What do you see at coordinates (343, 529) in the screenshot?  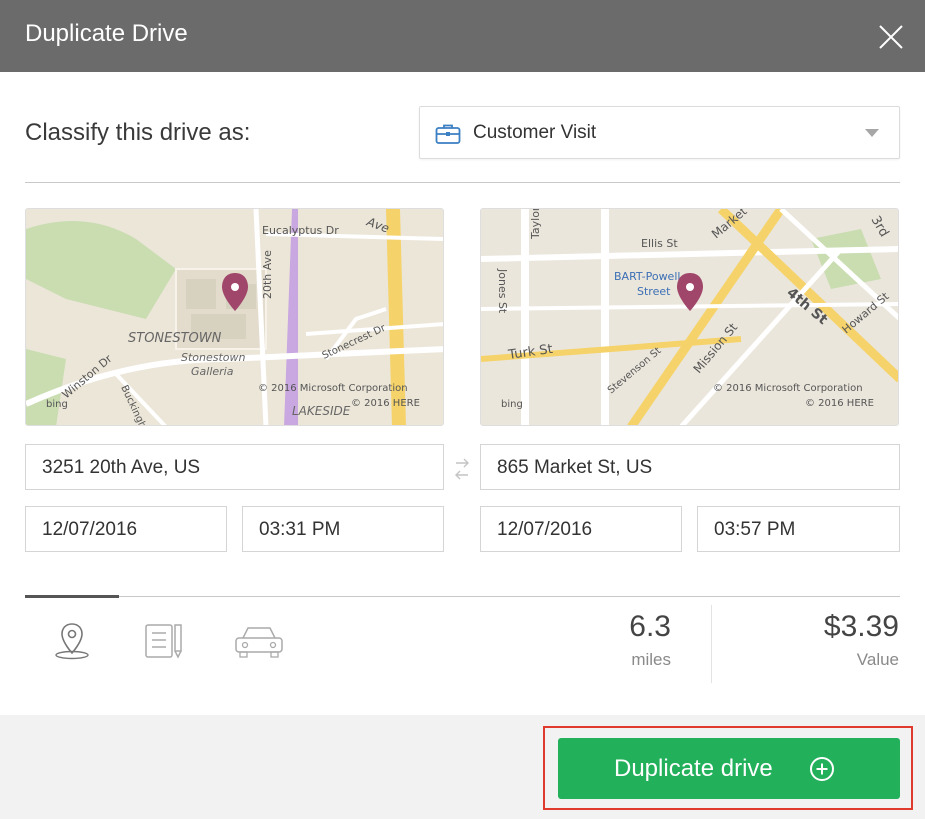 I see `start-time-field: 03:31 PM` at bounding box center [343, 529].